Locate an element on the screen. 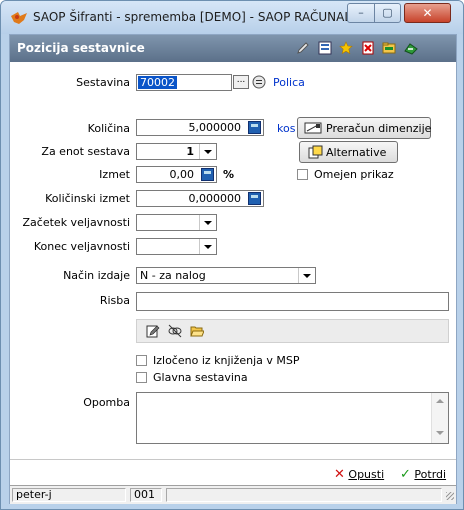 This screenshot has width=464, height=510. opomba-textarea is located at coordinates (292, 418).